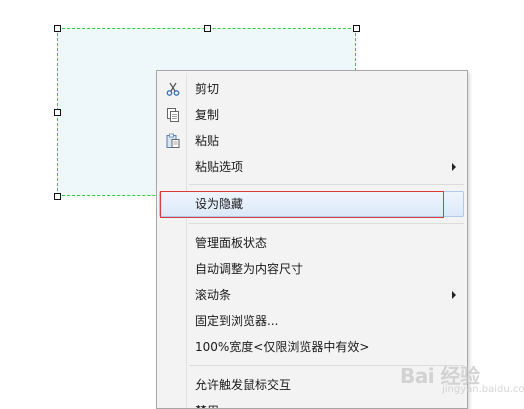 The image size is (524, 409). What do you see at coordinates (219, 167) in the screenshot?
I see `menu-item-label: 粘贴选项` at bounding box center [219, 167].